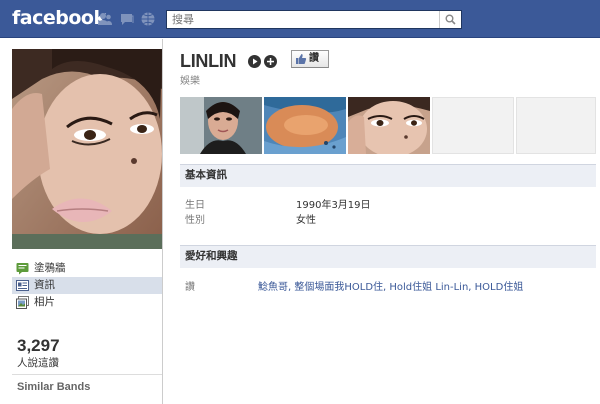 The image size is (600, 404). Describe the element at coordinates (195, 220) in the screenshot. I see `gender-label: 性別` at that location.